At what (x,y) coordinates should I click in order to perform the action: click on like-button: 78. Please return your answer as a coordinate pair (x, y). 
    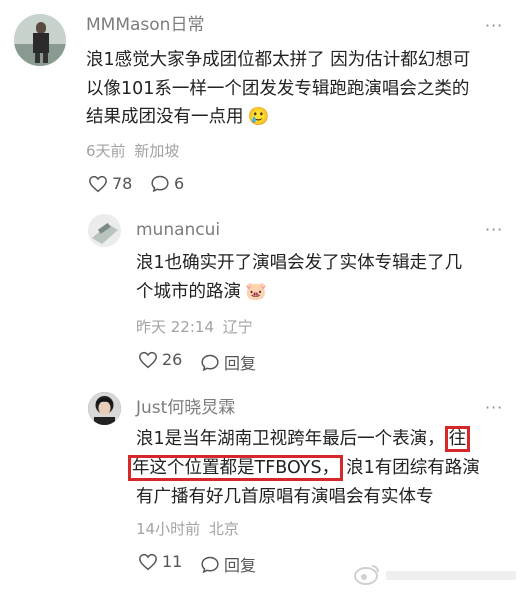
    Looking at the image, I should click on (110, 183).